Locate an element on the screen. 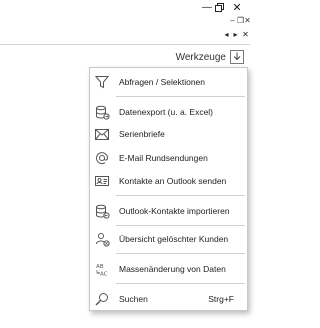  menu-item-kontakte-outlook-senden: Kontakte an Outlook senden is located at coordinates (168, 181).